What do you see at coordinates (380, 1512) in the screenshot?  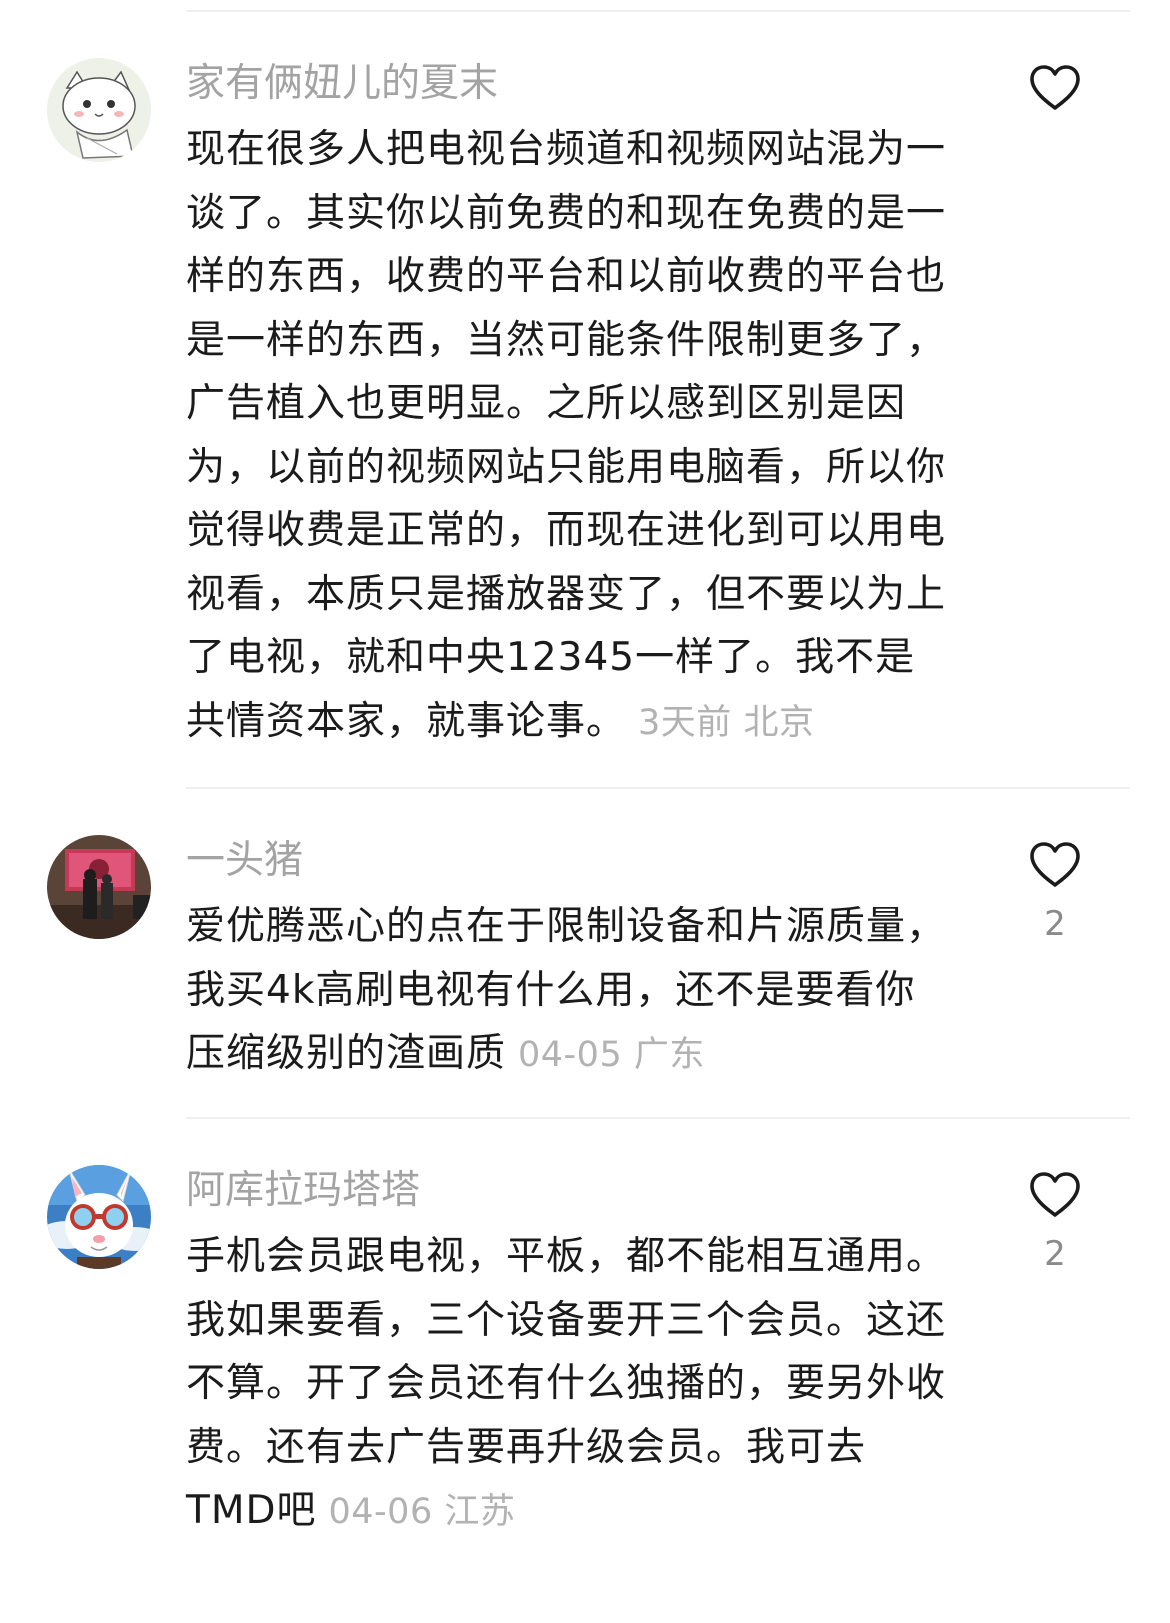 I see `comment-time: 04-06` at bounding box center [380, 1512].